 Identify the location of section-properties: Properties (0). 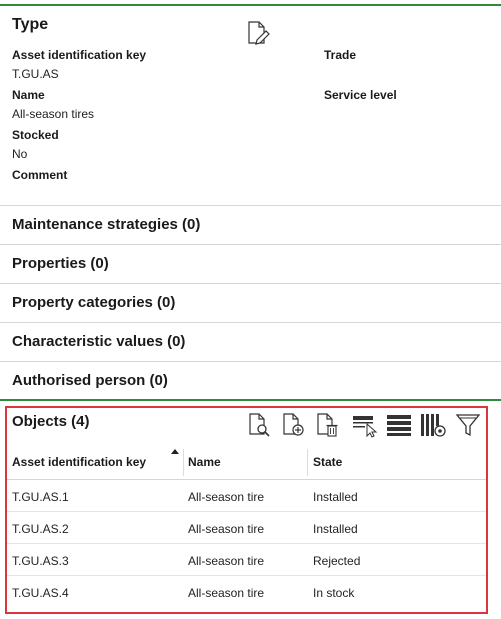
(250, 263).